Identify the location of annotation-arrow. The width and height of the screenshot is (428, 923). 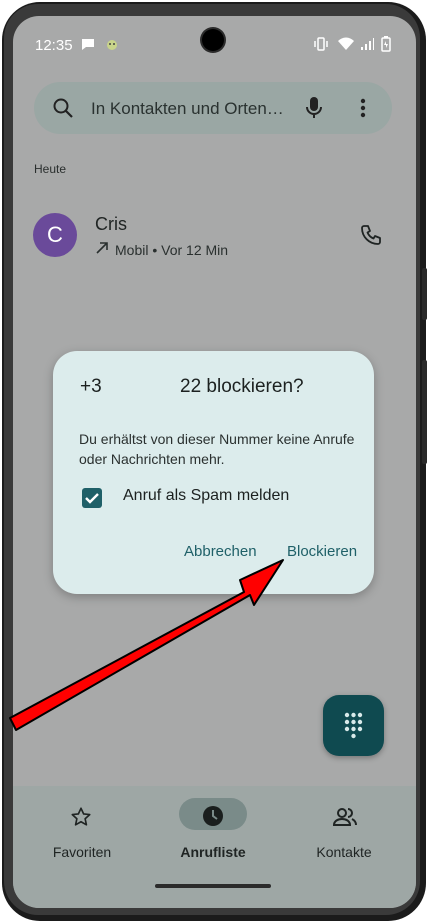
(146, 645).